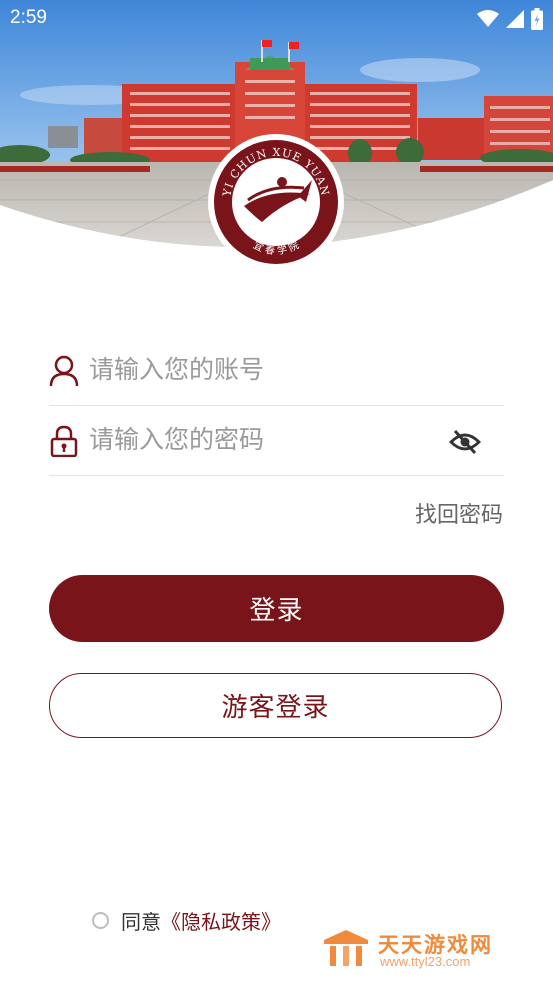 This screenshot has height=983, width=553. I want to click on account-input, so click(259, 369).